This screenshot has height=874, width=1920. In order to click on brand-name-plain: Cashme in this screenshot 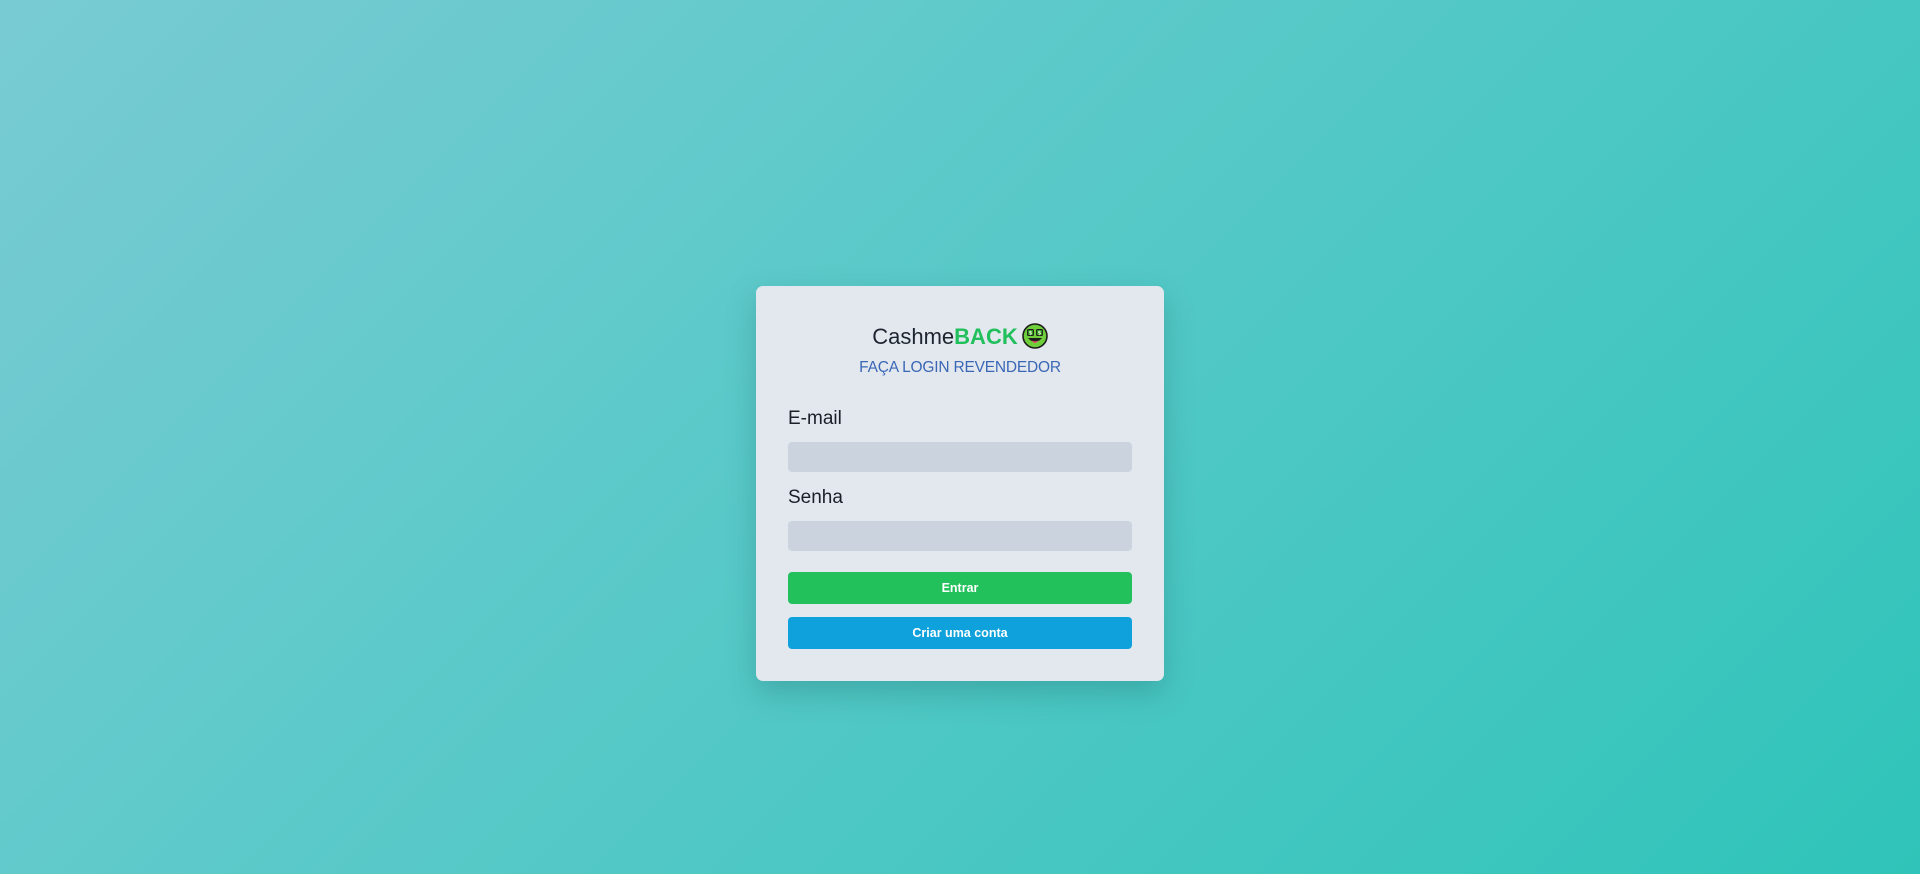, I will do `click(913, 336)`.